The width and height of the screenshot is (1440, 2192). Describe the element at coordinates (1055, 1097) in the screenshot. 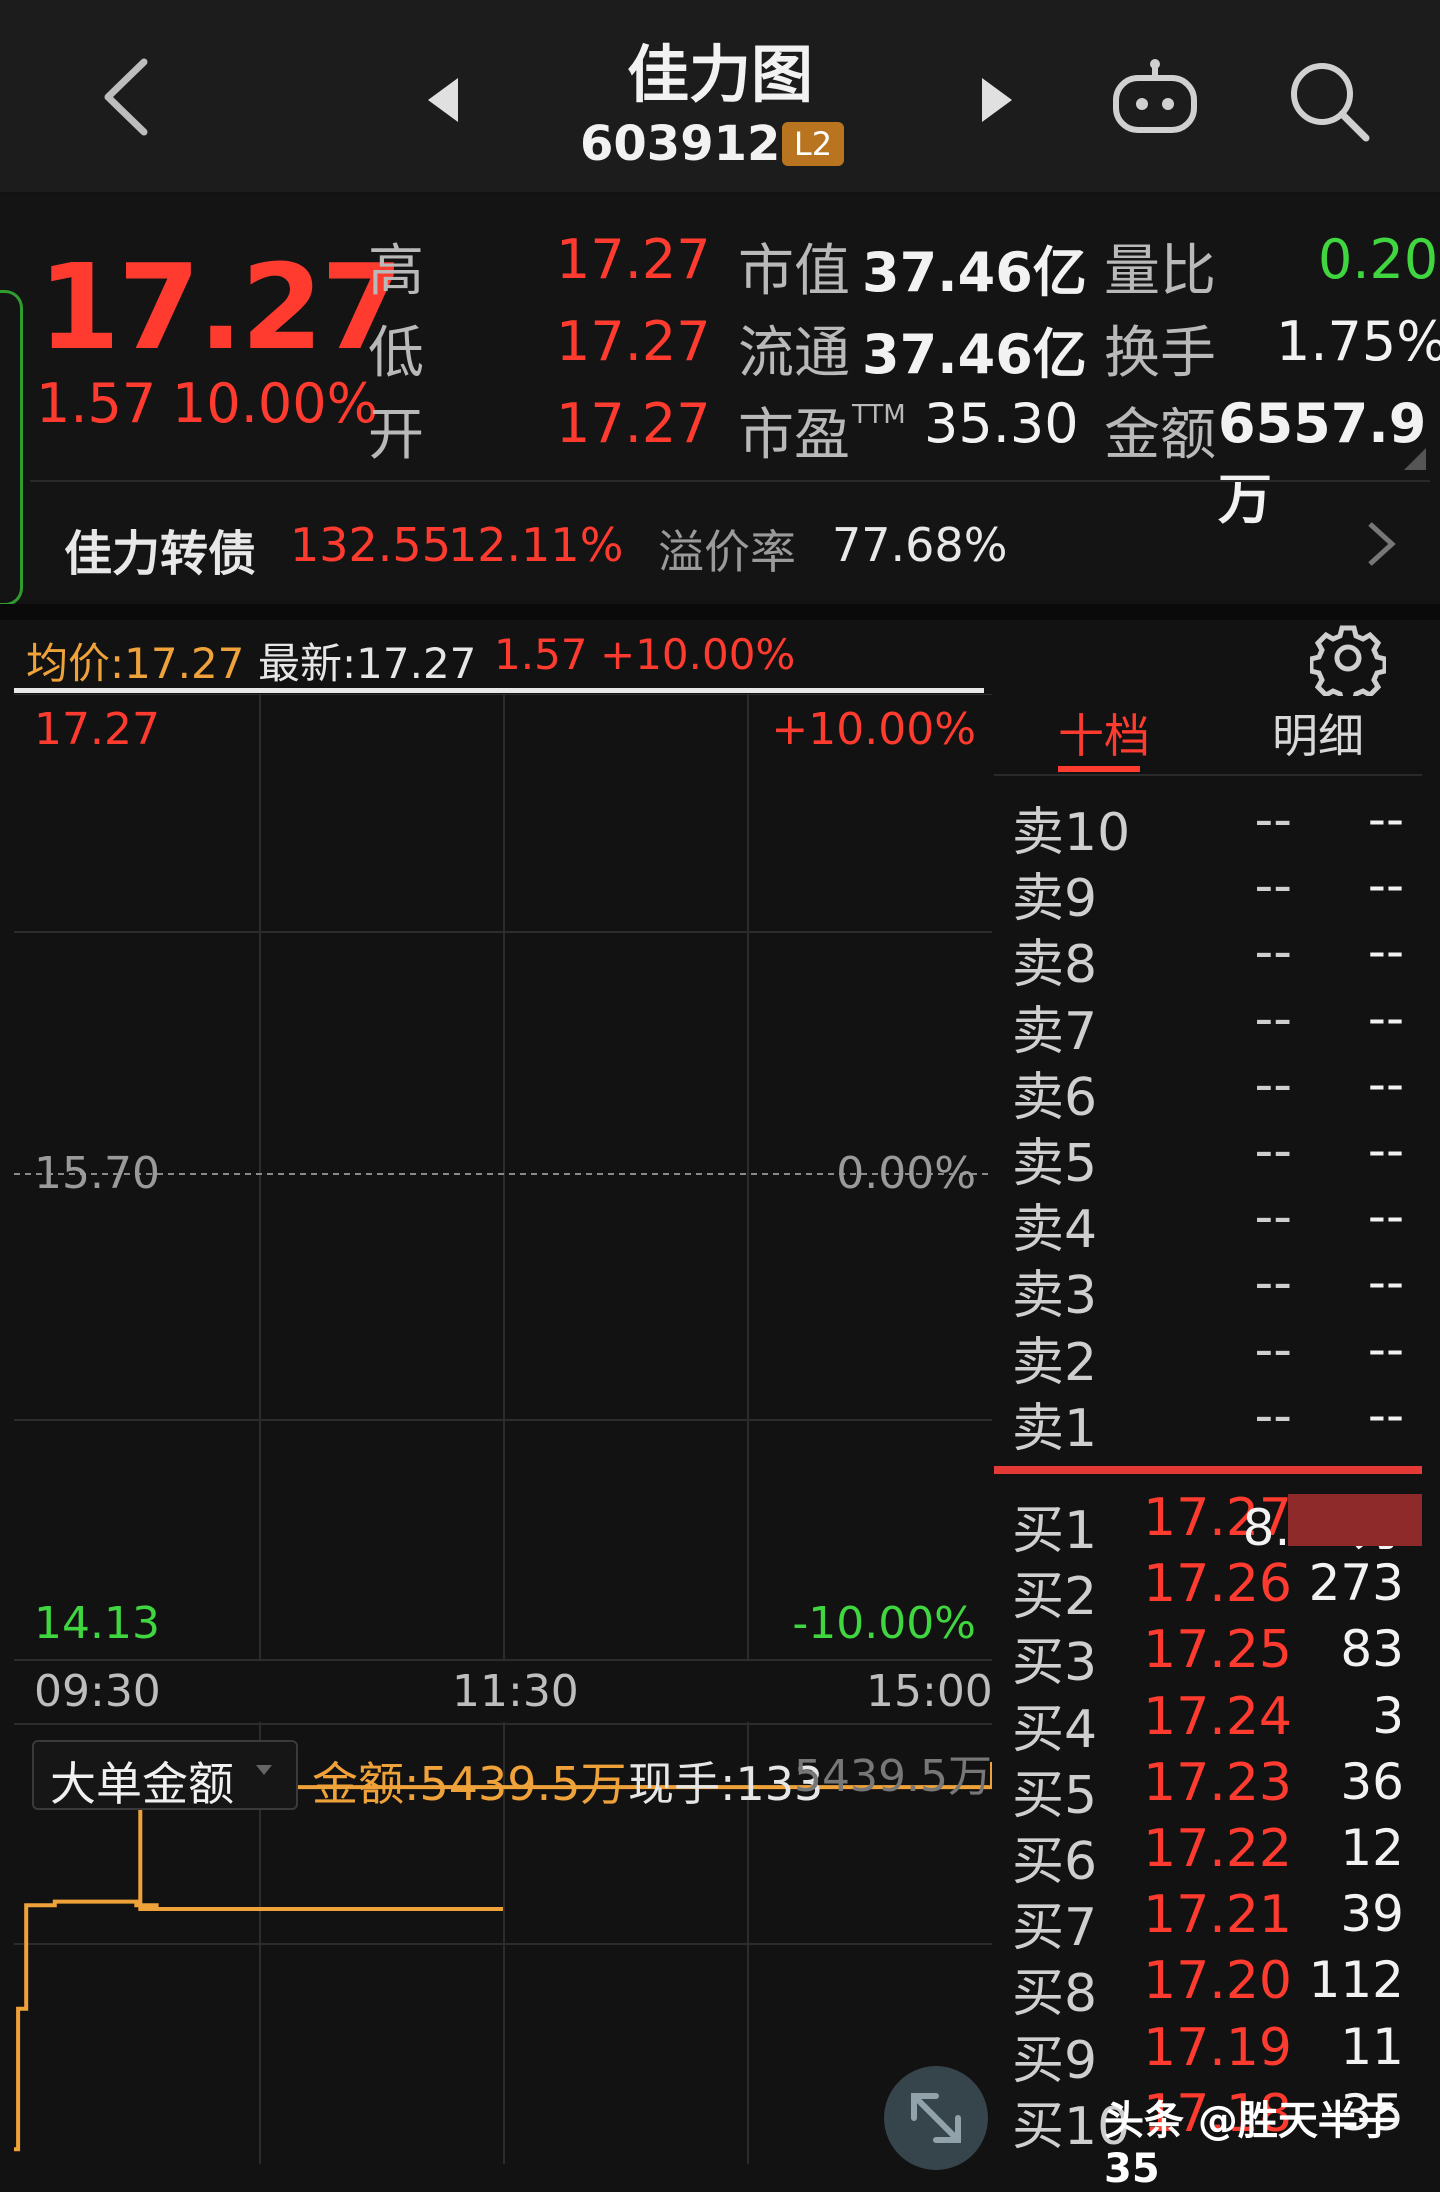

I see `sell-level-label: 卖6` at that location.